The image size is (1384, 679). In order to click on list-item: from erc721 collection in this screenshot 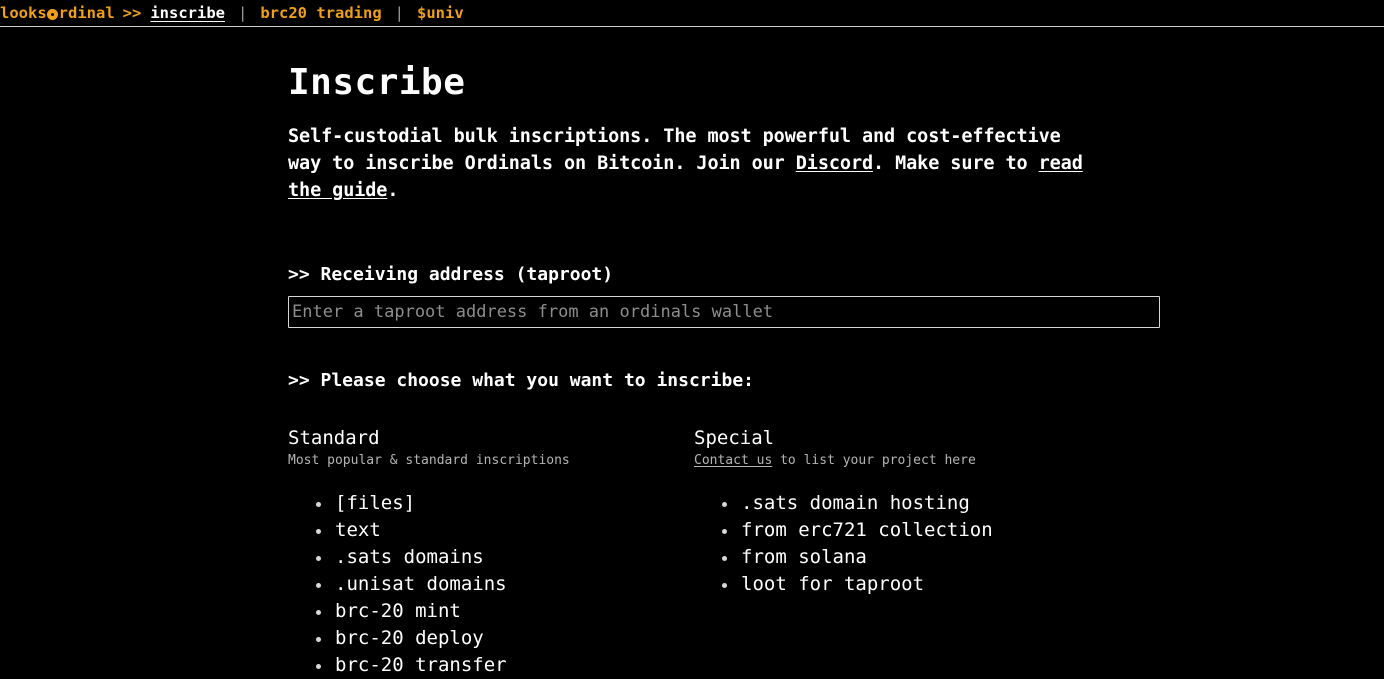, I will do `click(958, 530)`.